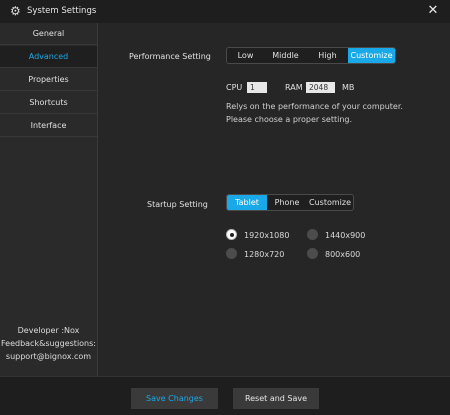 The height and width of the screenshot is (415, 450). I want to click on close-icon: ✕, so click(433, 11).